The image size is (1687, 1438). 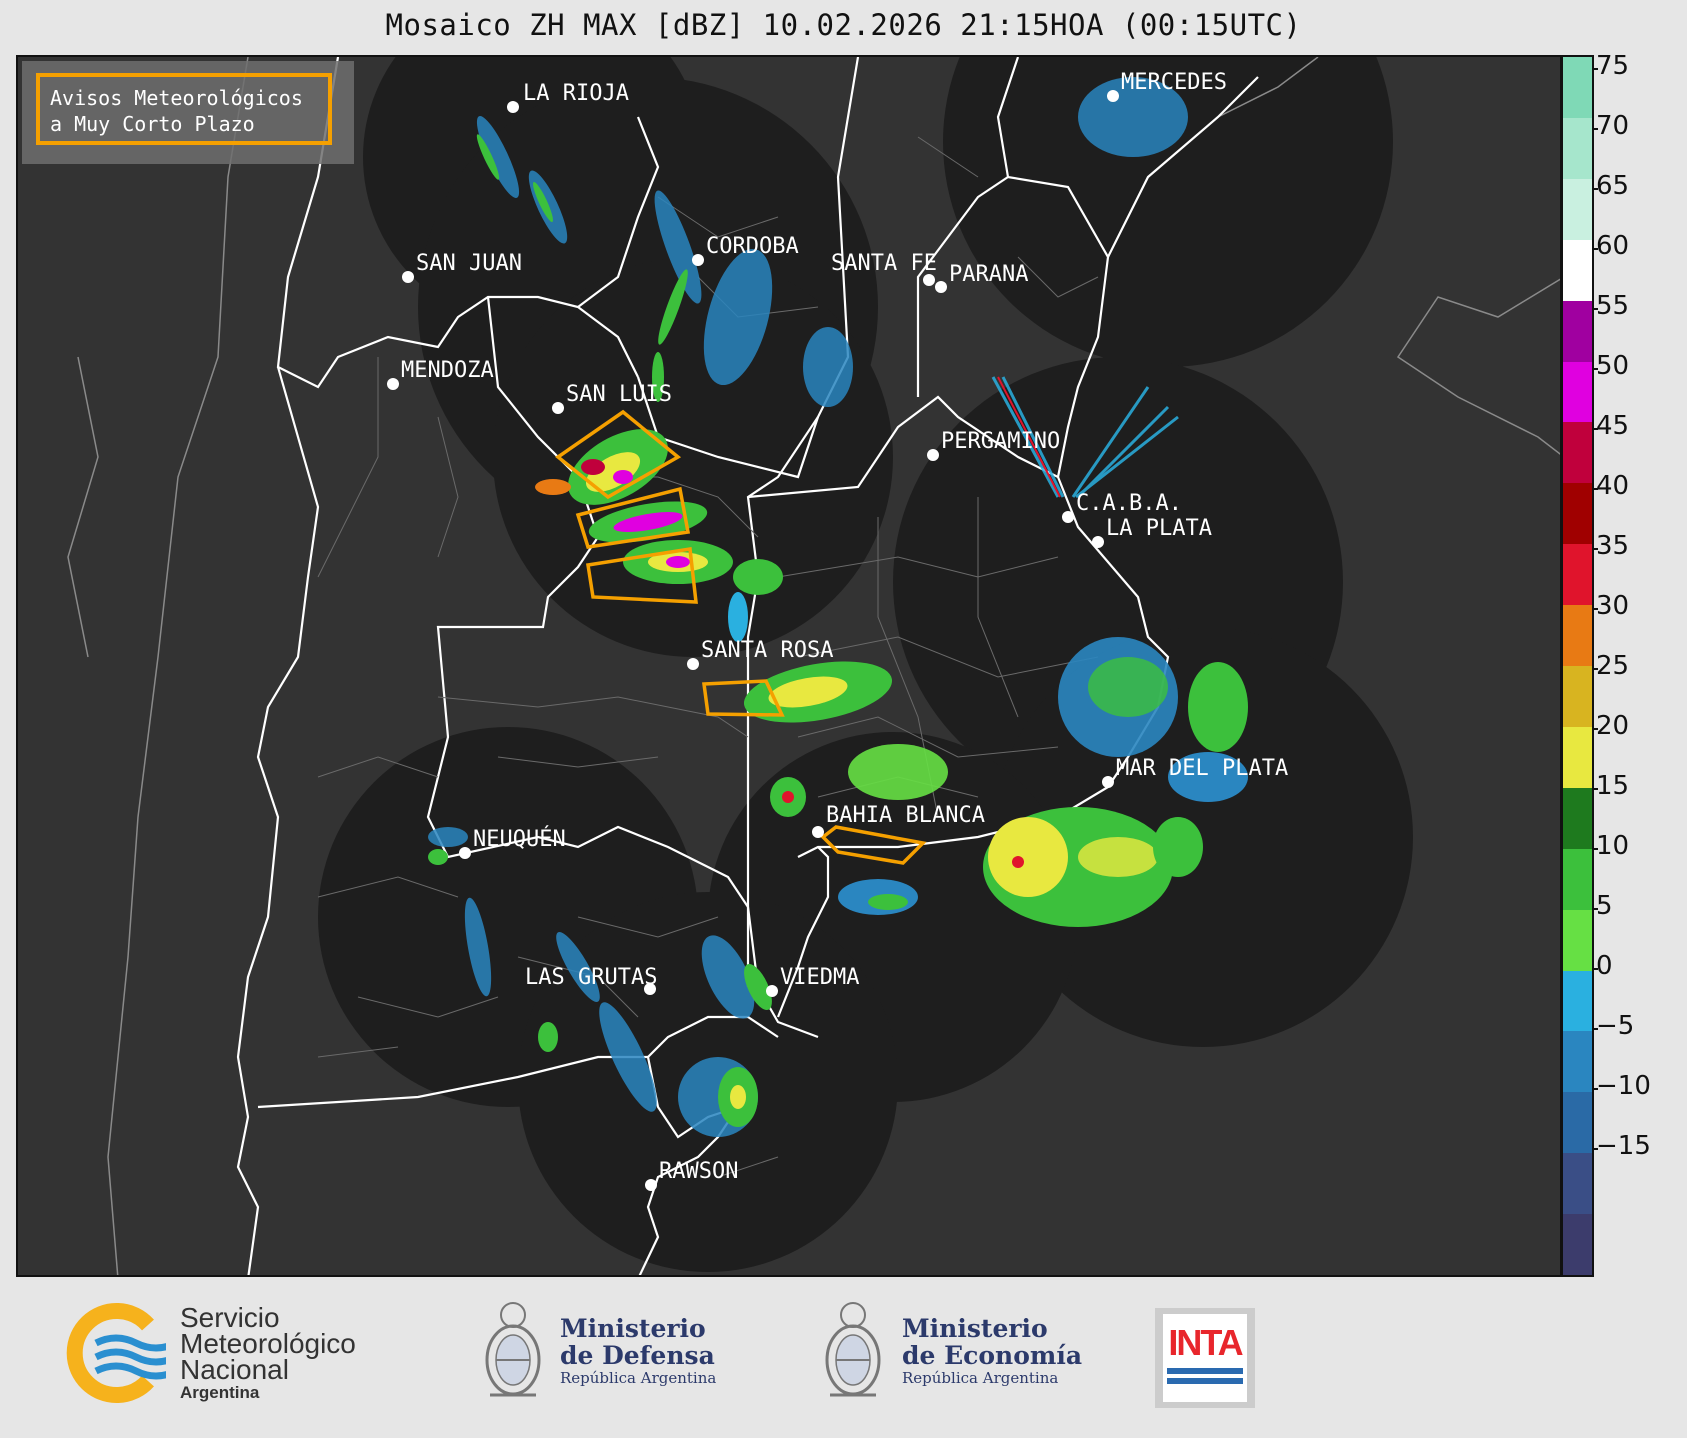 I want to click on colorbar-tick-label: 75, so click(x=1610, y=66).